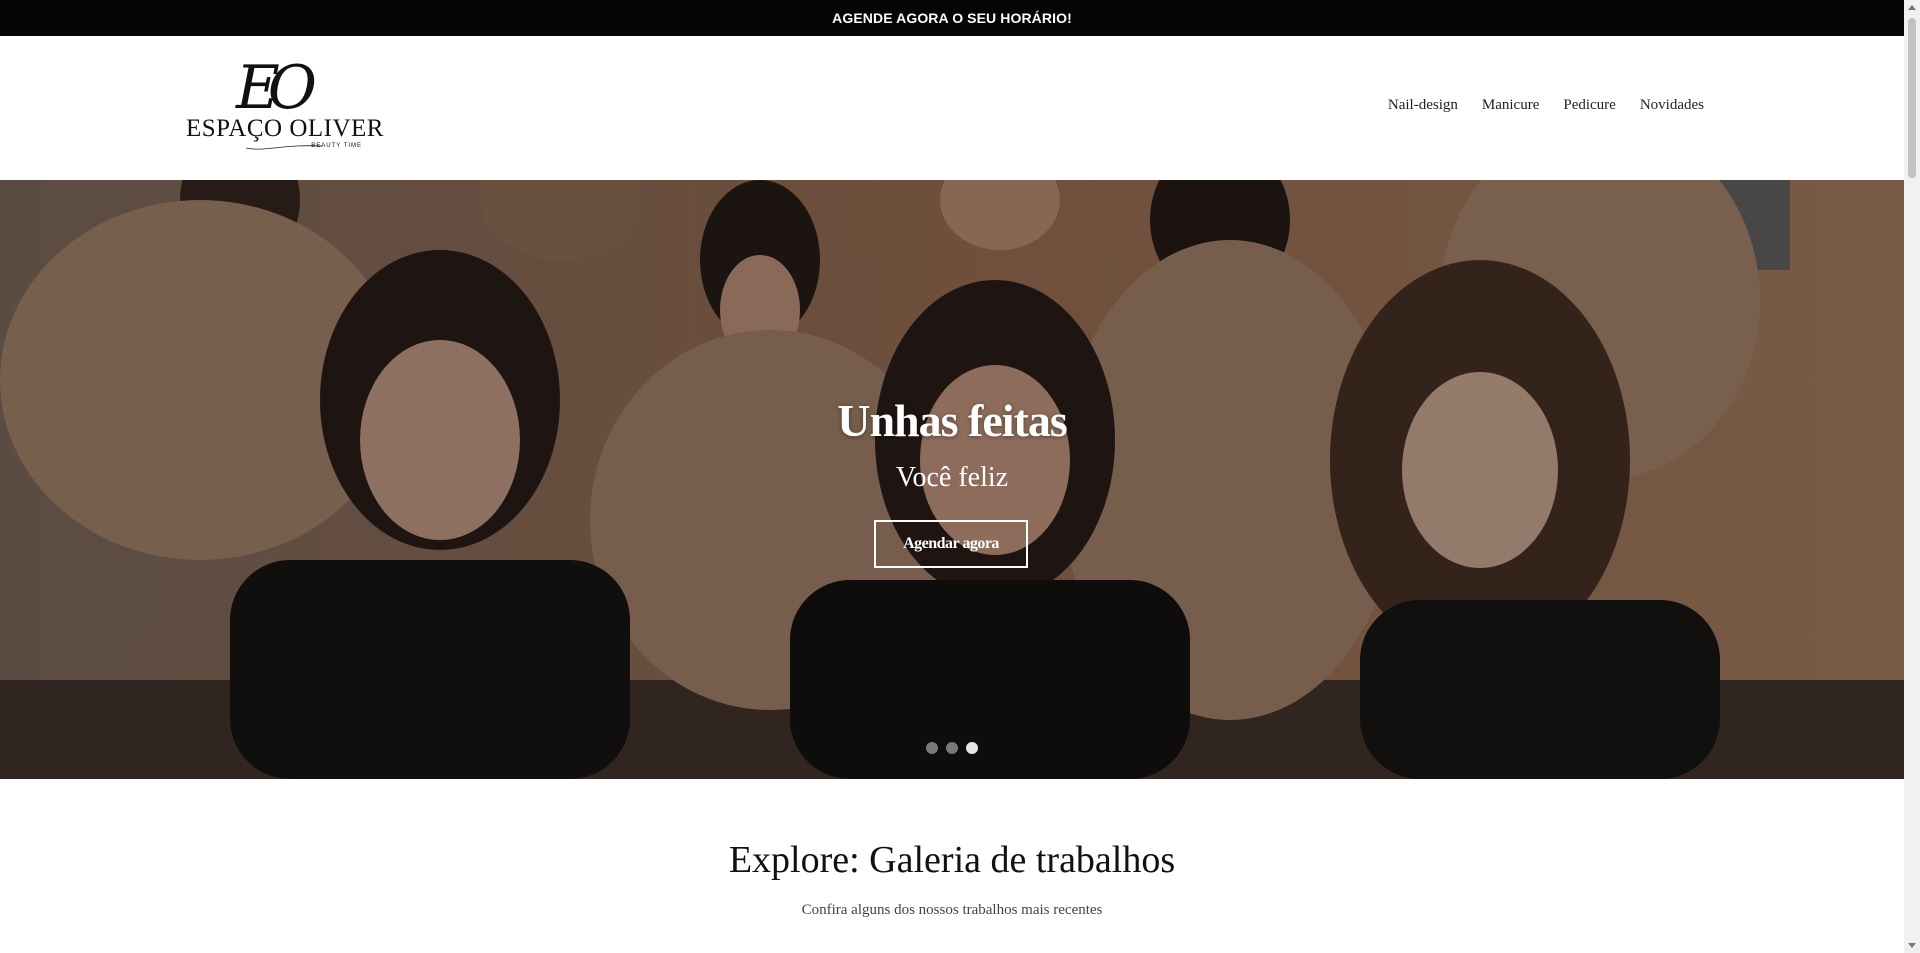 The image size is (1920, 953). I want to click on announcement-text: AGENDE AGORA O SEU HORÁRIO!, so click(952, 18).